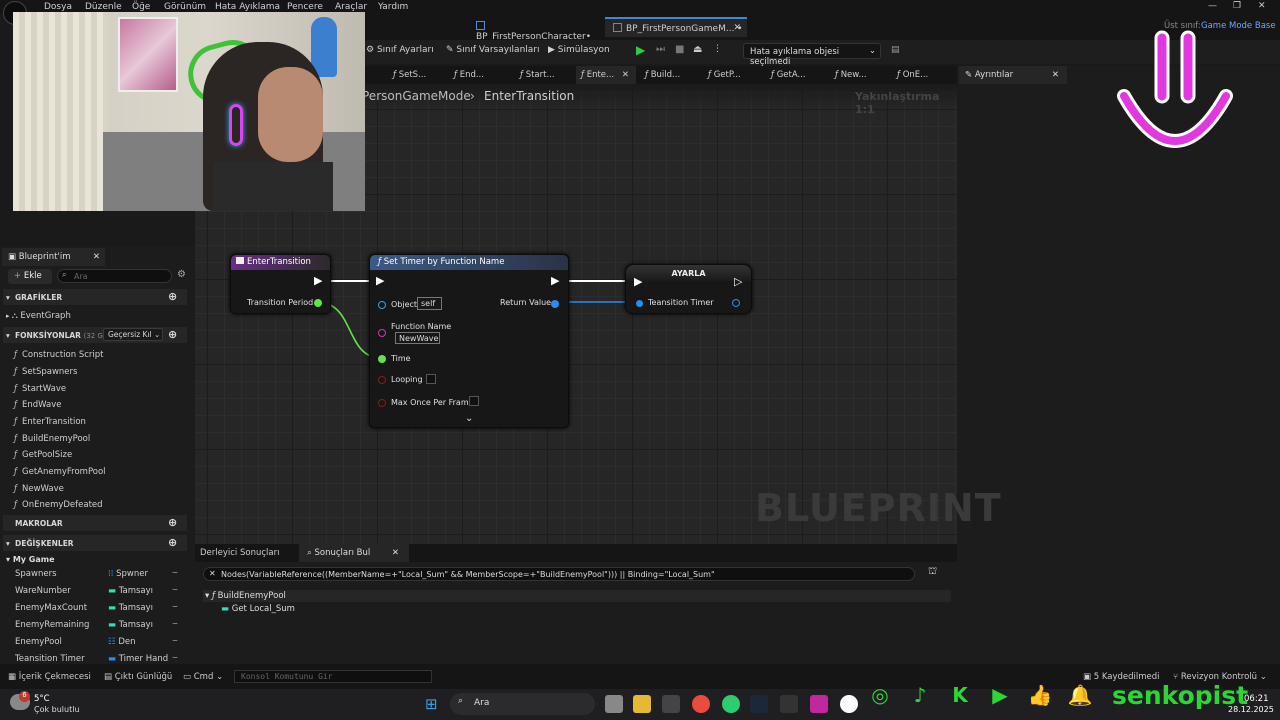 The width and height of the screenshot is (1280, 720). Describe the element at coordinates (172, 334) in the screenshot. I see `add-function-icon: ⊕` at that location.